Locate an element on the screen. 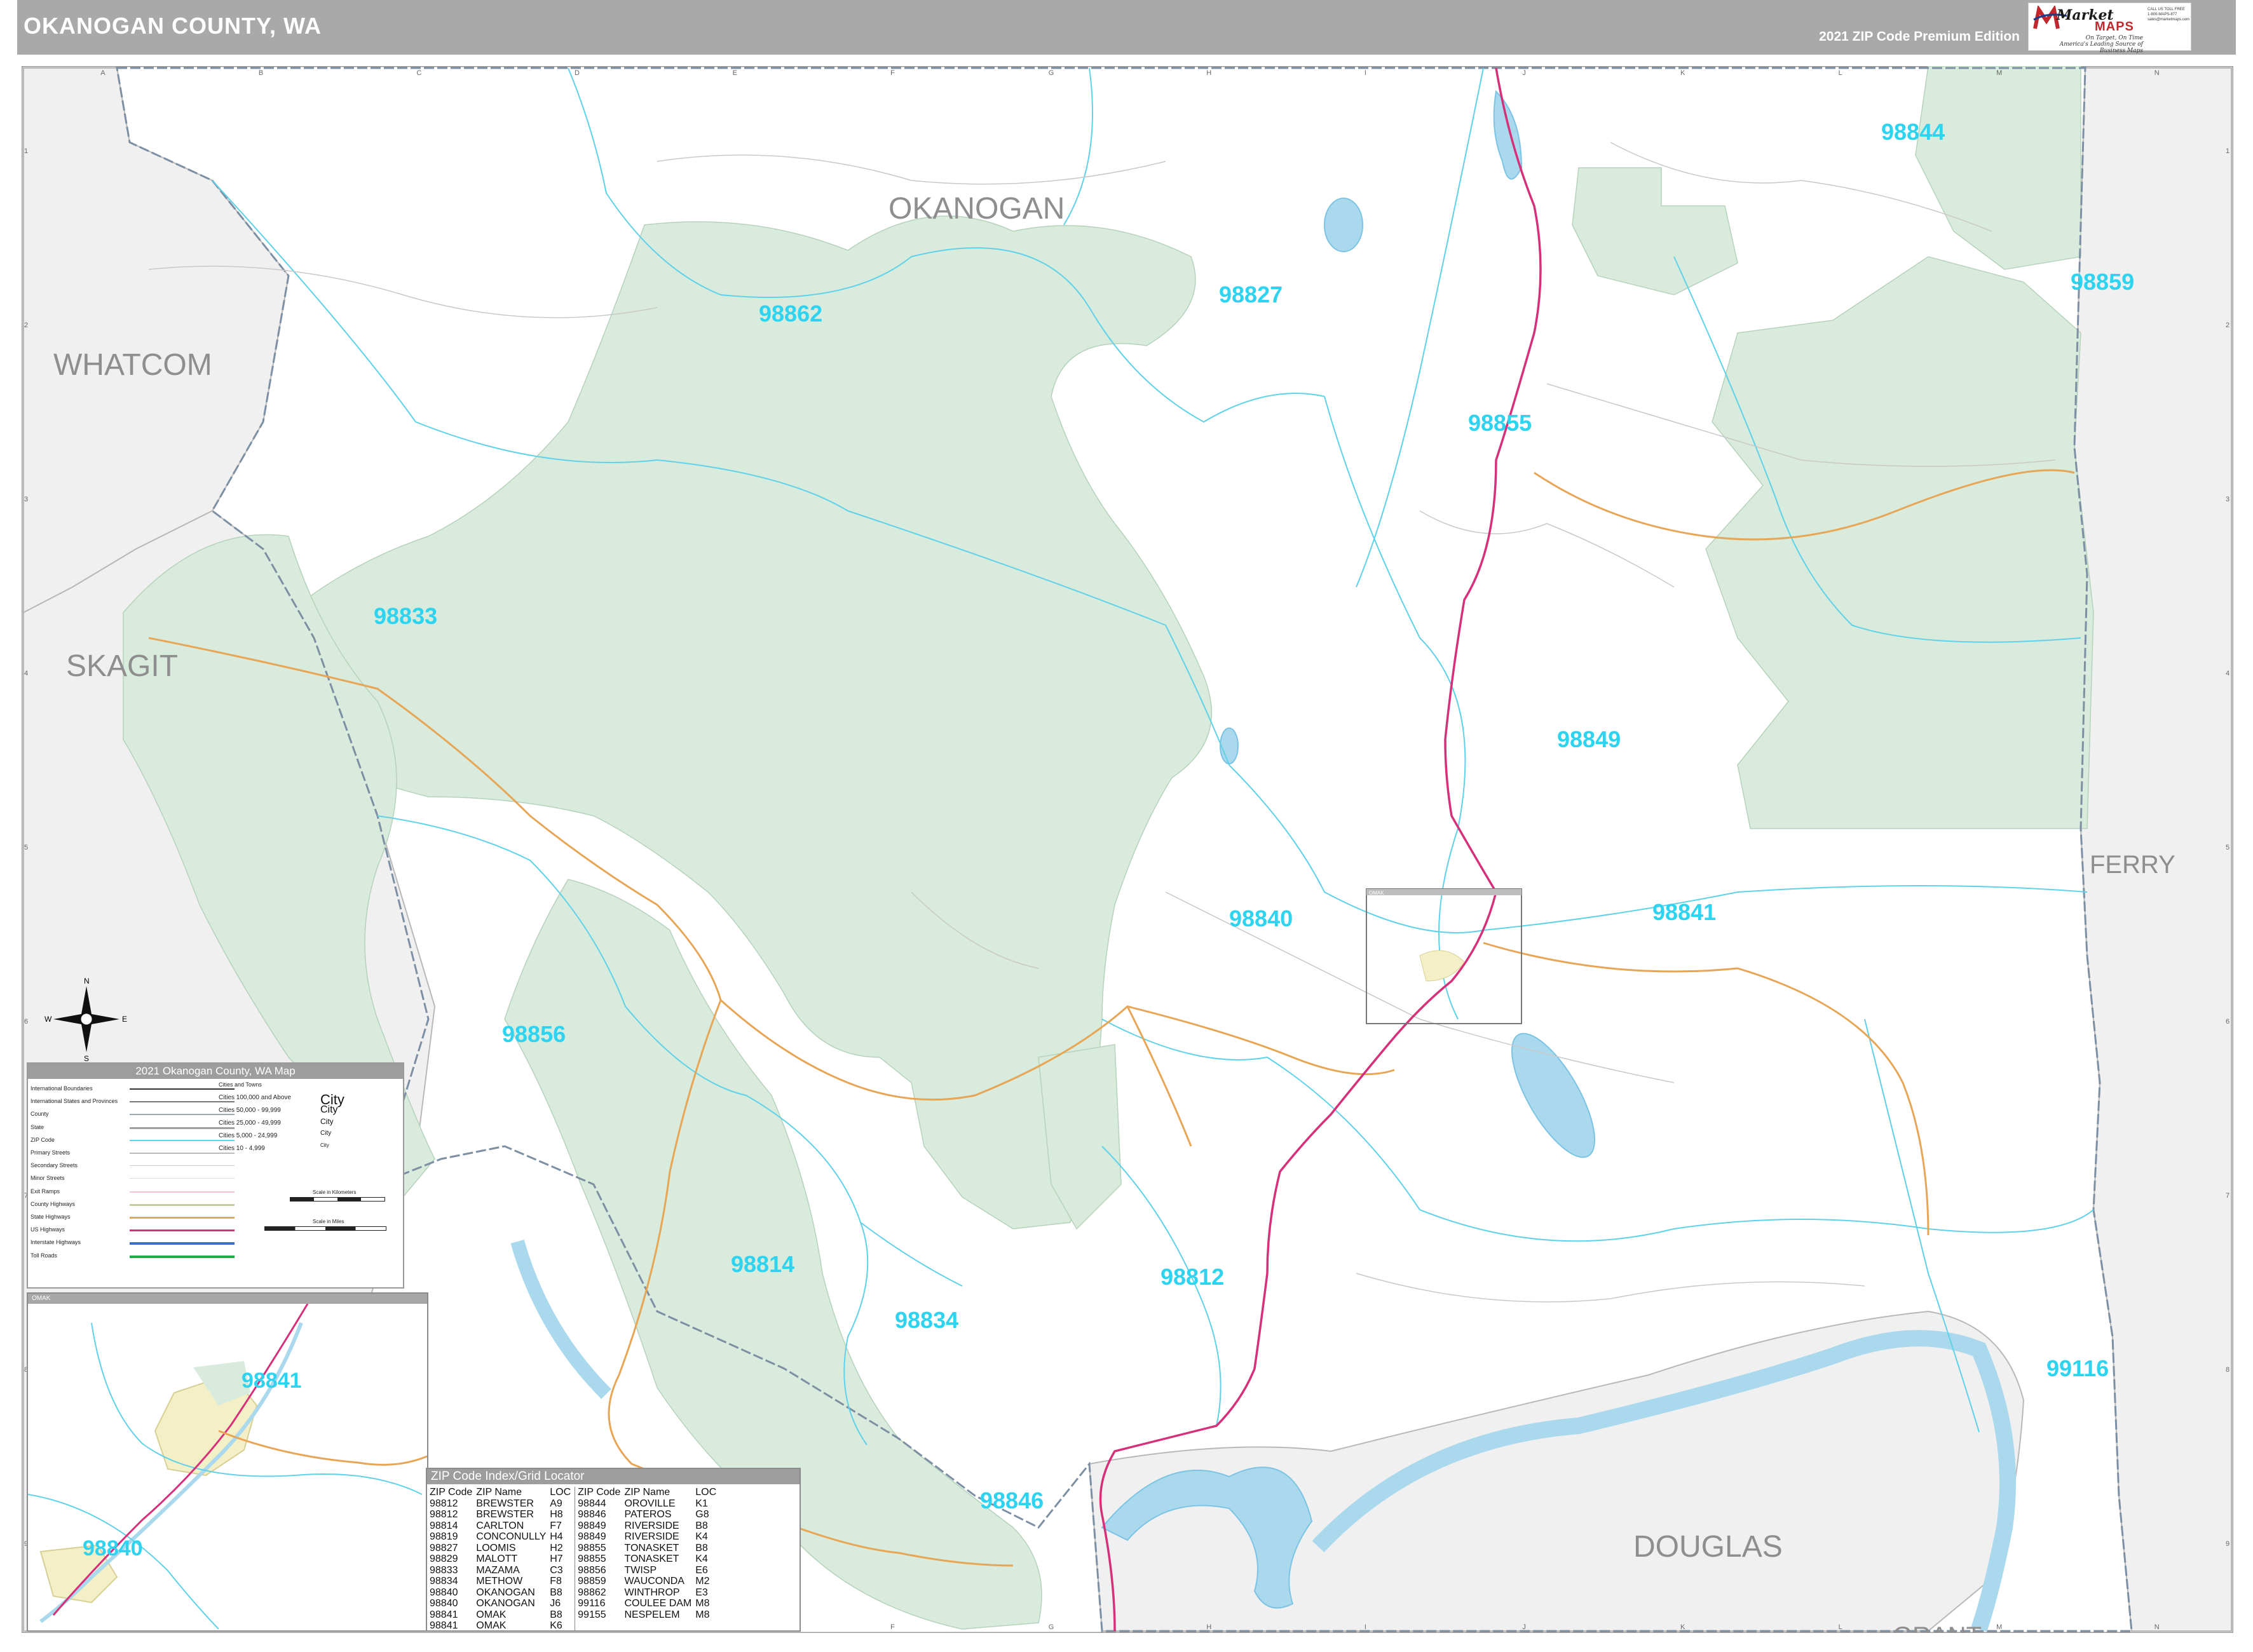 Image resolution: width=2253 pixels, height=1652 pixels. zip-index-header: ZIP Name is located at coordinates (499, 1492).